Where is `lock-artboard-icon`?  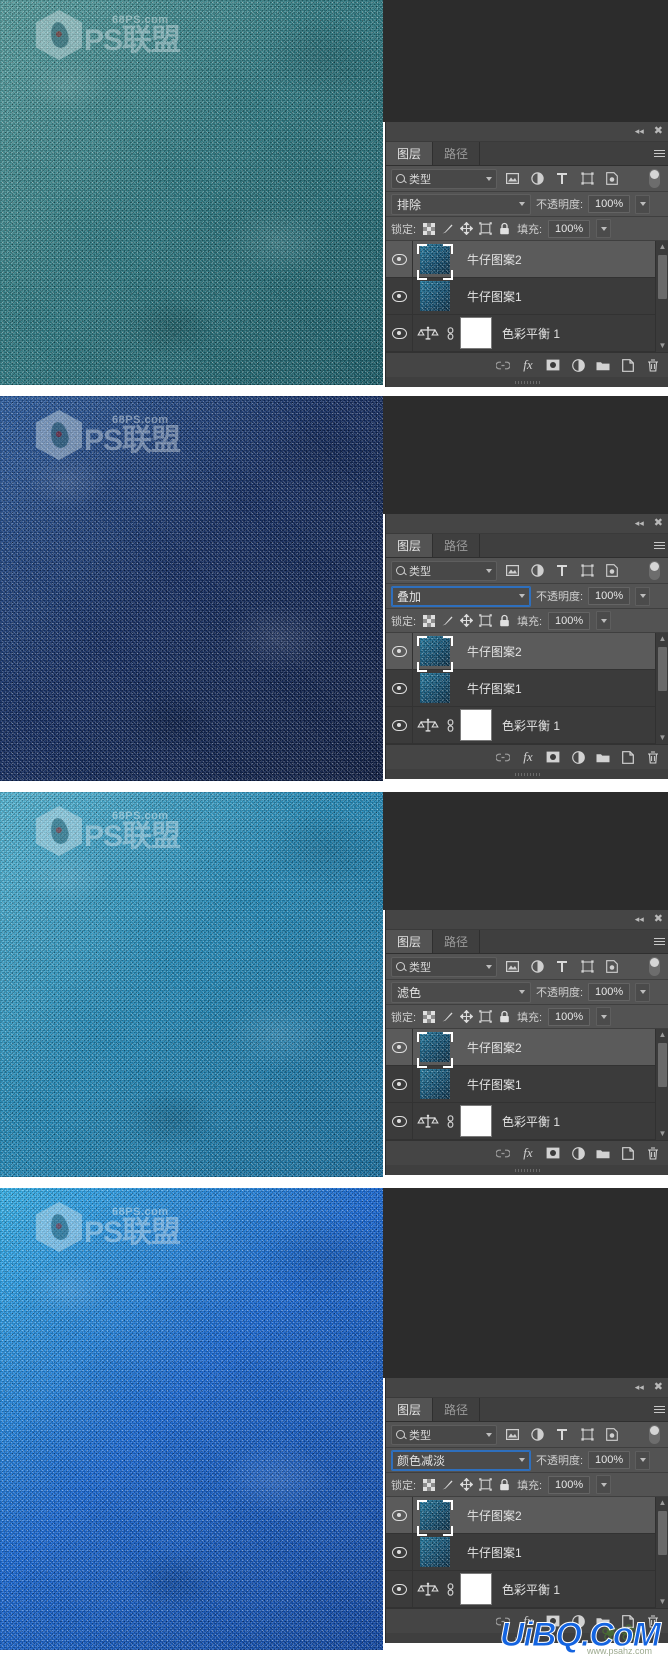 lock-artboard-icon is located at coordinates (485, 228).